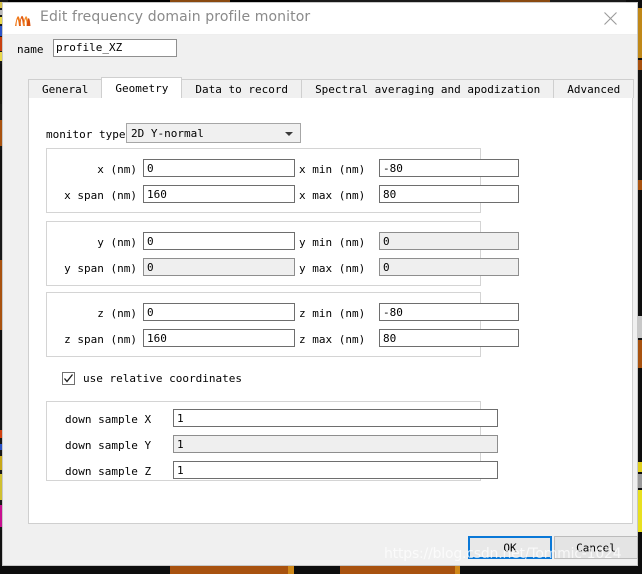  Describe the element at coordinates (219, 267) in the screenshot. I see `y-span-input` at that location.